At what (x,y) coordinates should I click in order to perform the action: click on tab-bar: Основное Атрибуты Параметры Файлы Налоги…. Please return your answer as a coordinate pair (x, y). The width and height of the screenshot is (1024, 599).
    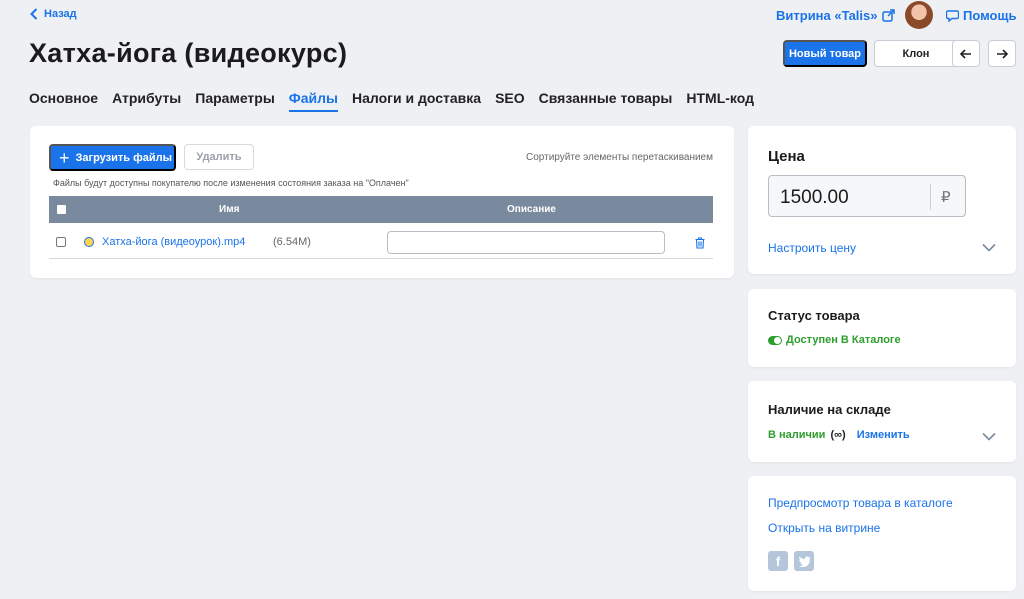
    Looking at the image, I should click on (398, 101).